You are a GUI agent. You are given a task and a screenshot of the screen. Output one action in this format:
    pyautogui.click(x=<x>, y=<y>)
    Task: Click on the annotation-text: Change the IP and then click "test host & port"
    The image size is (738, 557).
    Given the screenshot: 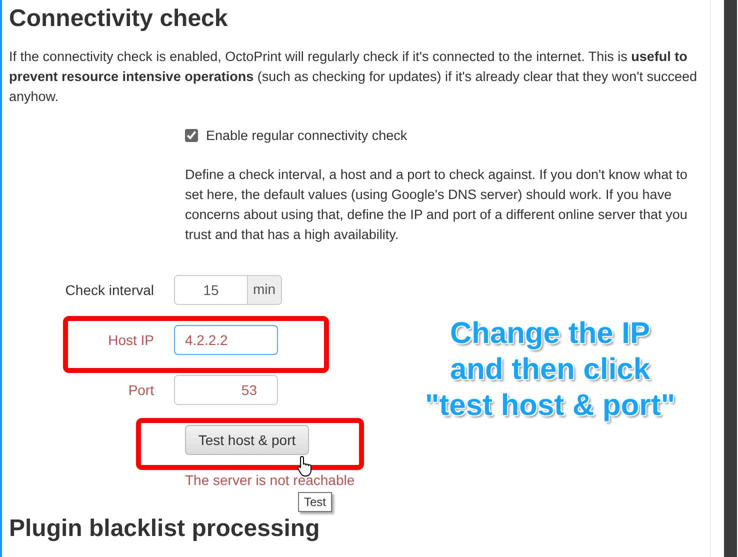 What is the action you would take?
    pyautogui.click(x=550, y=370)
    